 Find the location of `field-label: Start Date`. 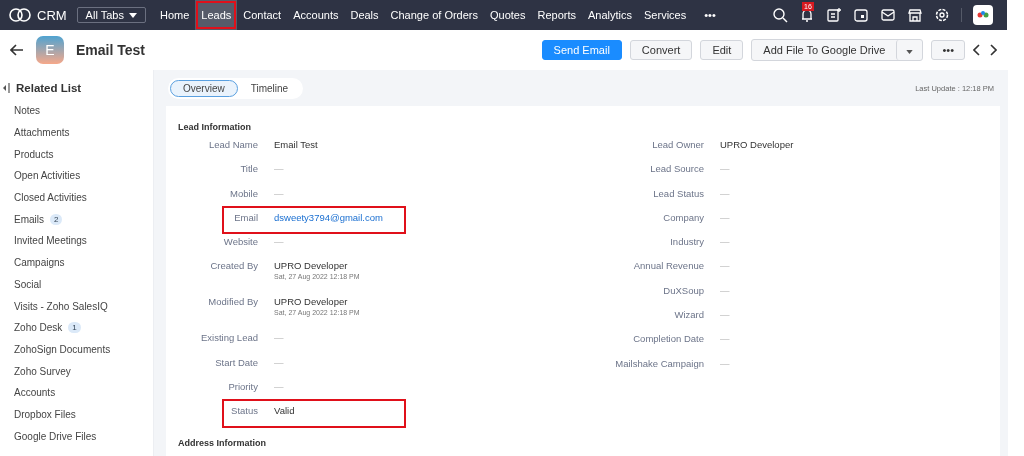

field-label: Start Date is located at coordinates (236, 362).